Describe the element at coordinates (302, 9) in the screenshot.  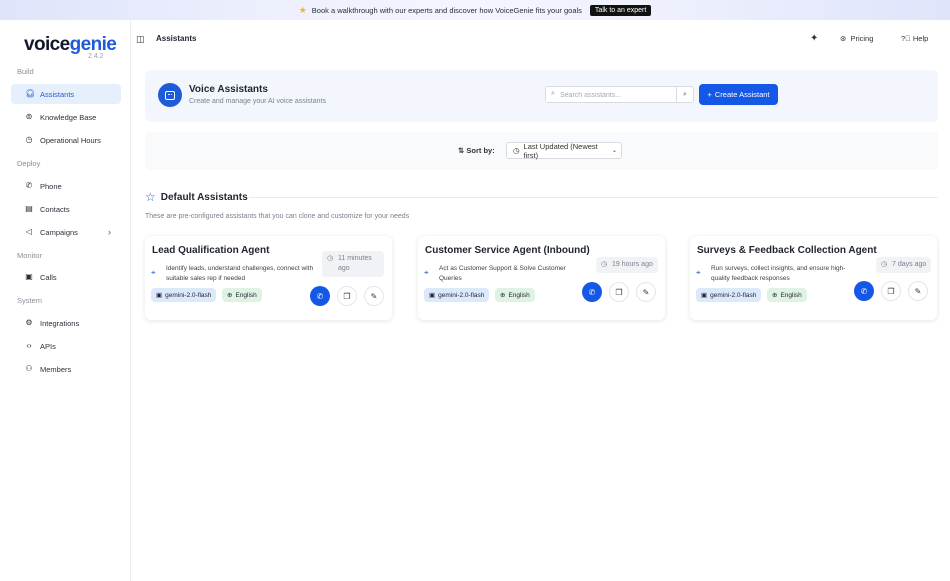
I see `star-icon: ★` at that location.